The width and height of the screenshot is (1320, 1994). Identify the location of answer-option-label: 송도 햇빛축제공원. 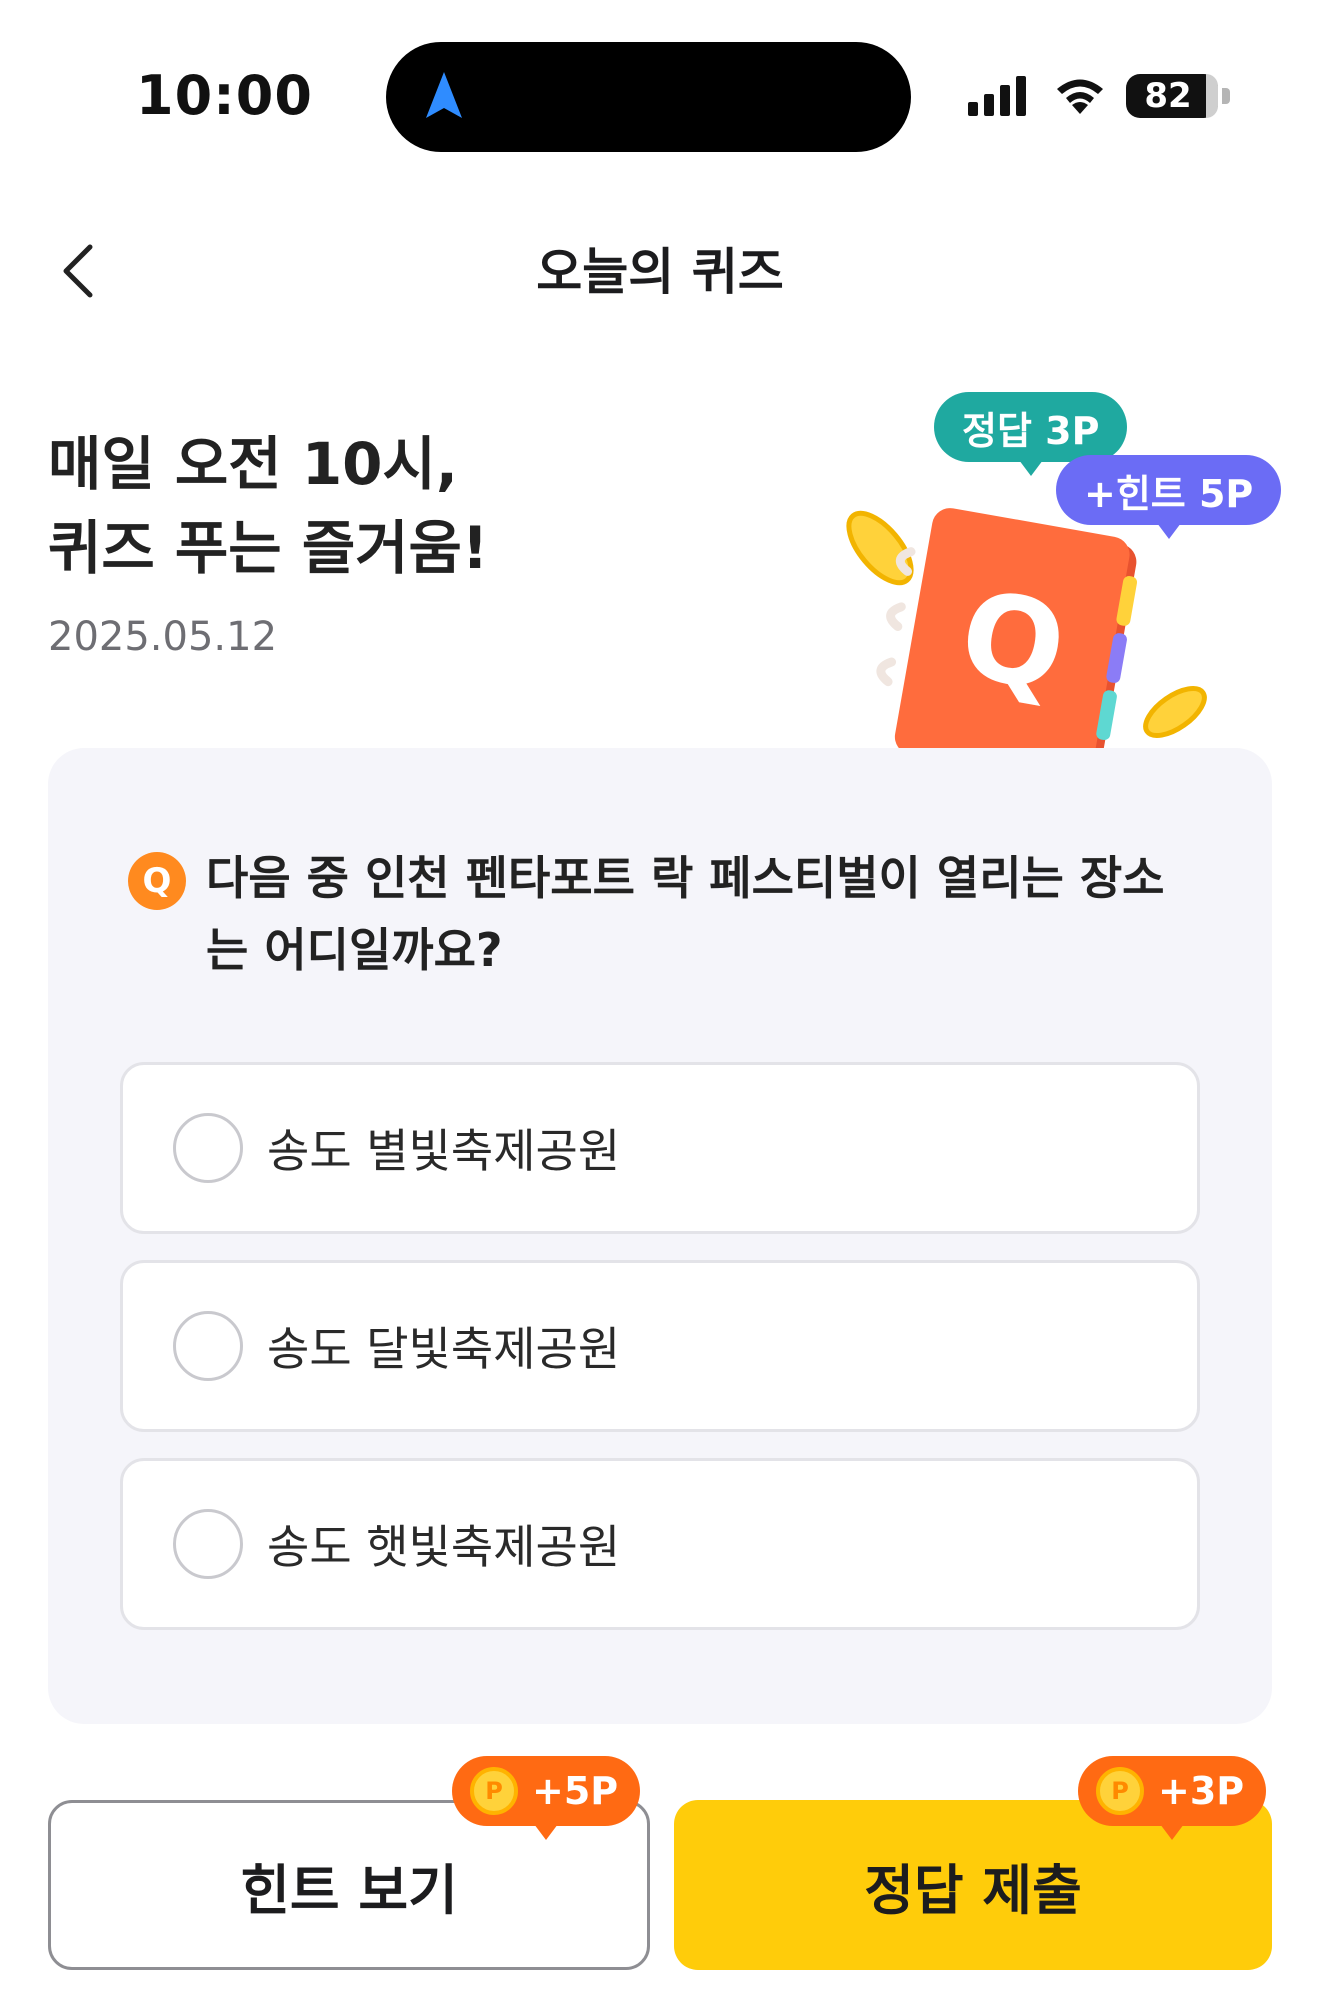
(444, 1547).